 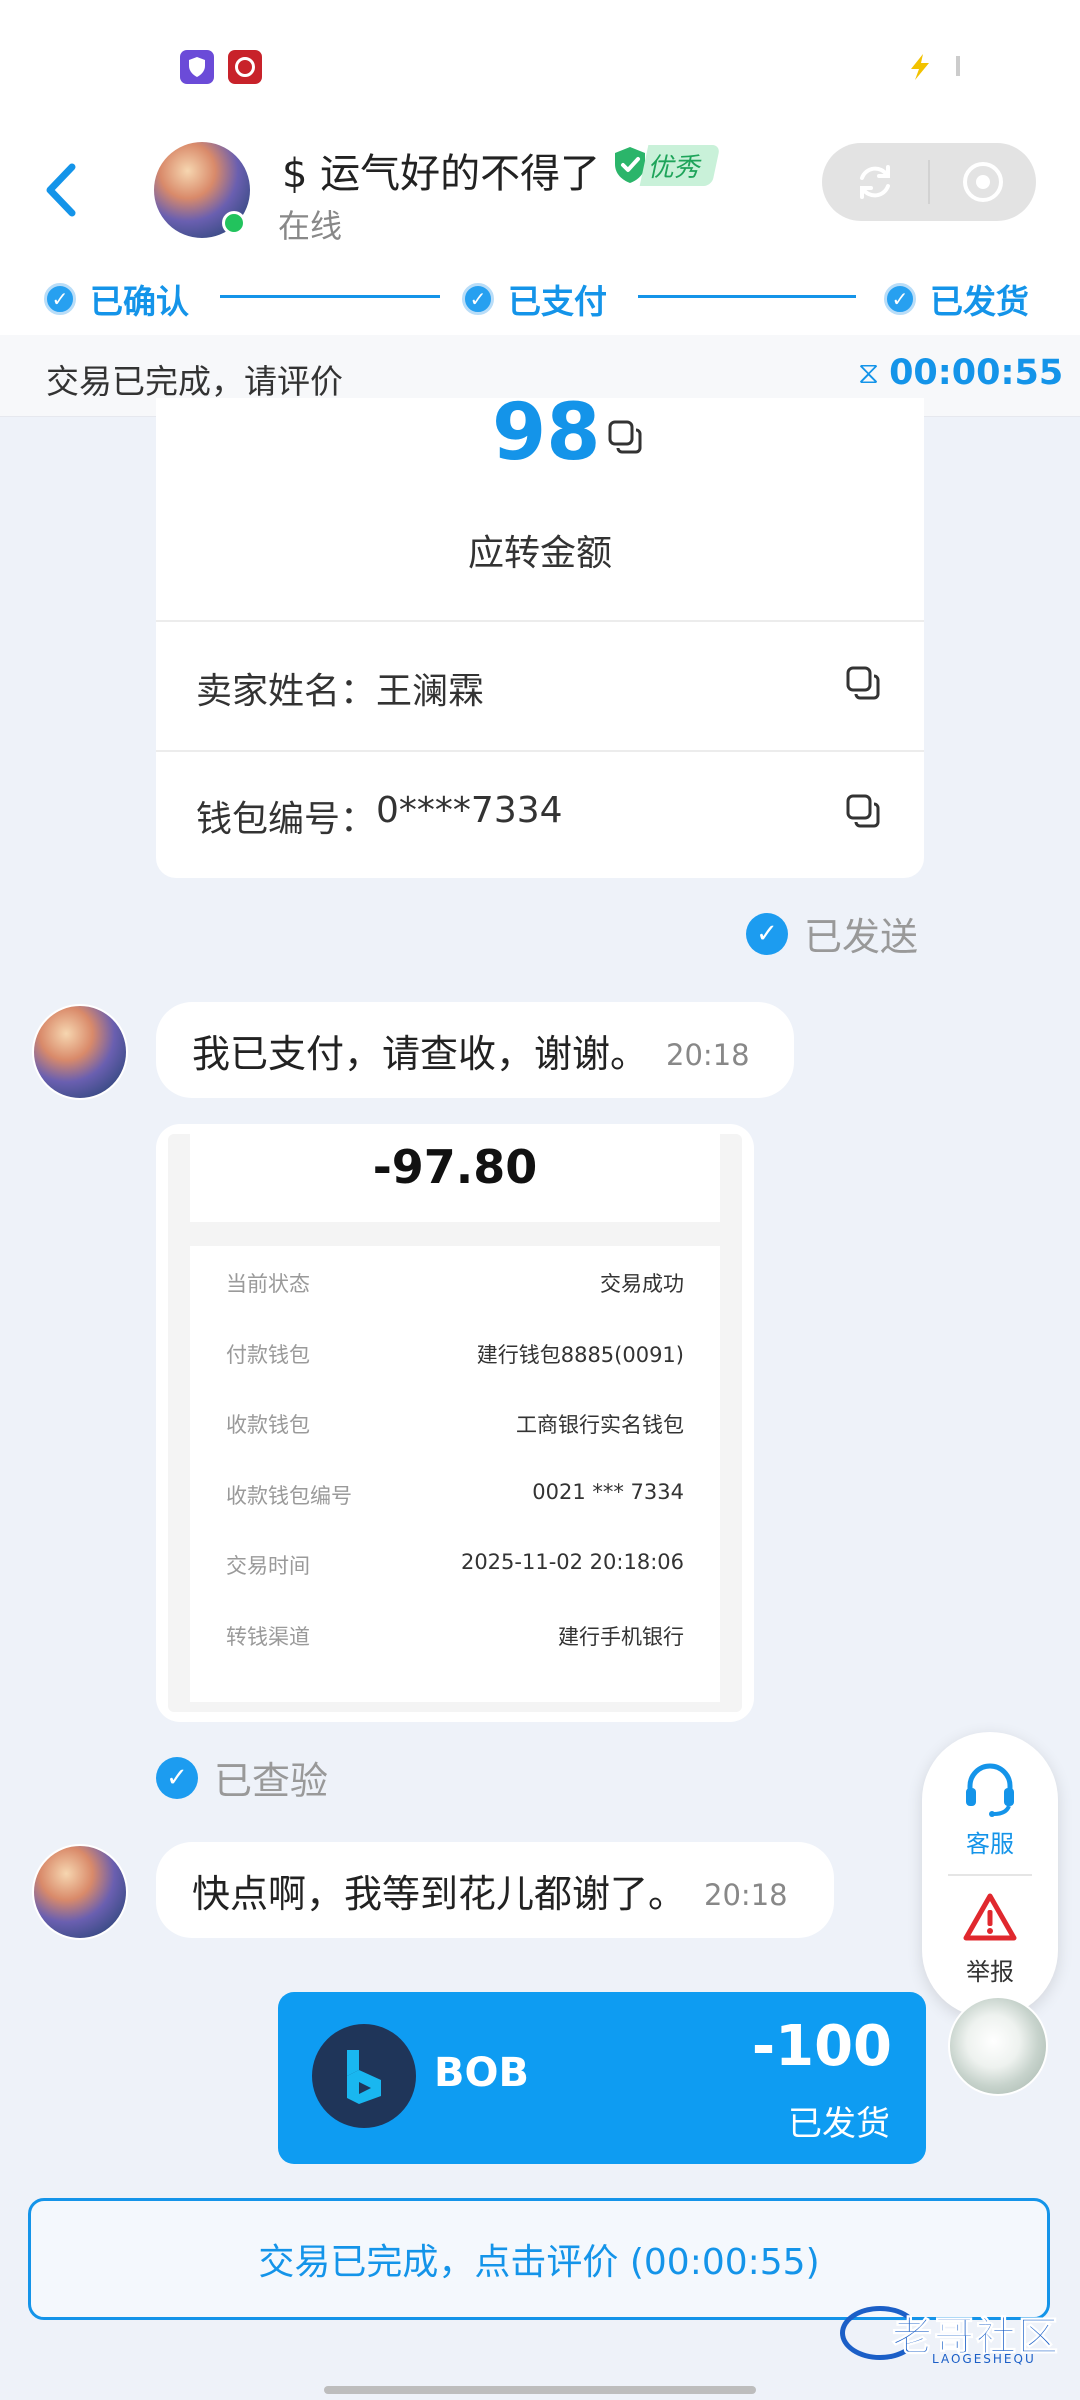 I want to click on receipt-row: 交易时间 2025-11-02 20:18:06, so click(x=455, y=1565).